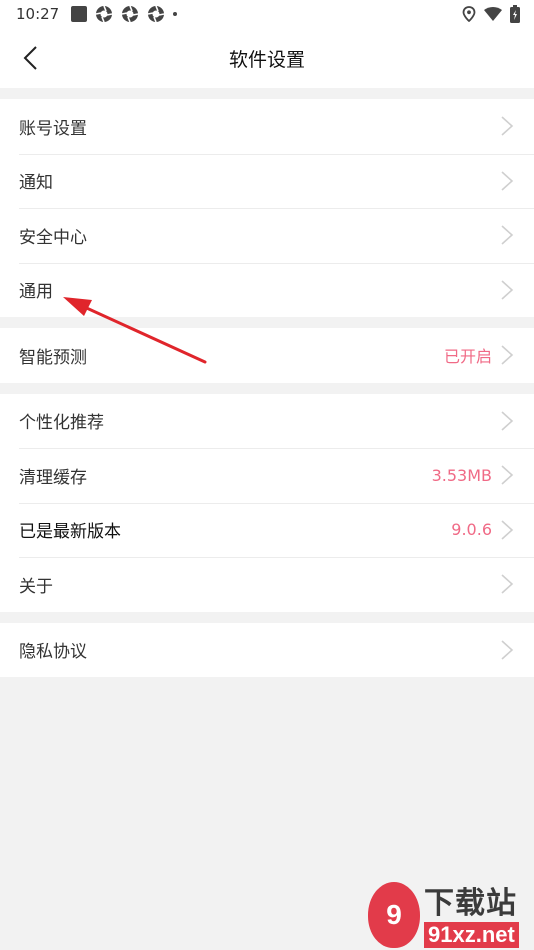 The image size is (534, 950). I want to click on row-notifications: 通知, so click(267, 181).